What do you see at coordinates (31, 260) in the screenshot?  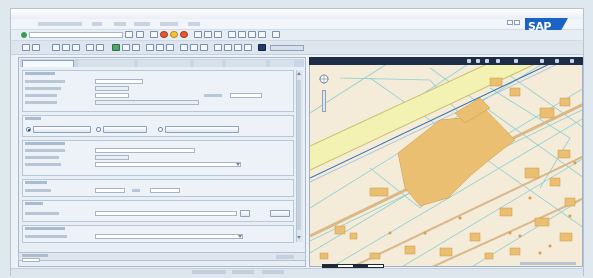 I see `status-field` at bounding box center [31, 260].